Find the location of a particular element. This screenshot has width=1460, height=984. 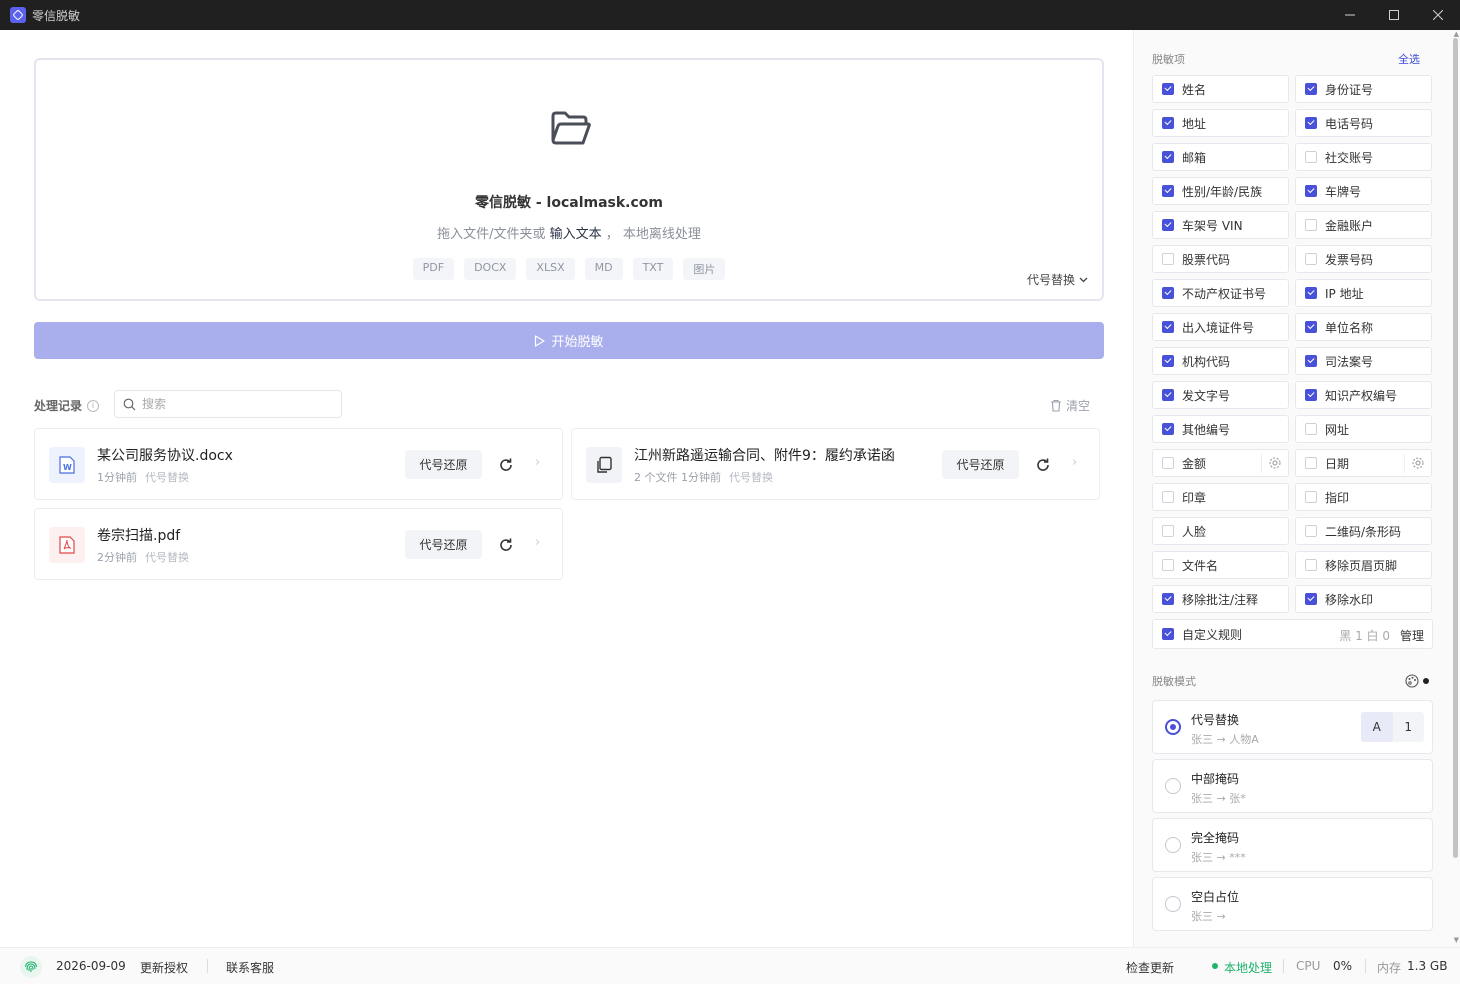

record-card-docx: W 某公司服务协议.docx 1分钟前 代号替换 代号还原 › is located at coordinates (298, 464).